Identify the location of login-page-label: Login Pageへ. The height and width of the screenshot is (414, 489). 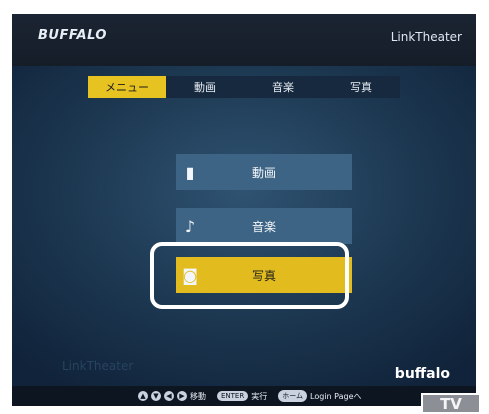
(336, 396).